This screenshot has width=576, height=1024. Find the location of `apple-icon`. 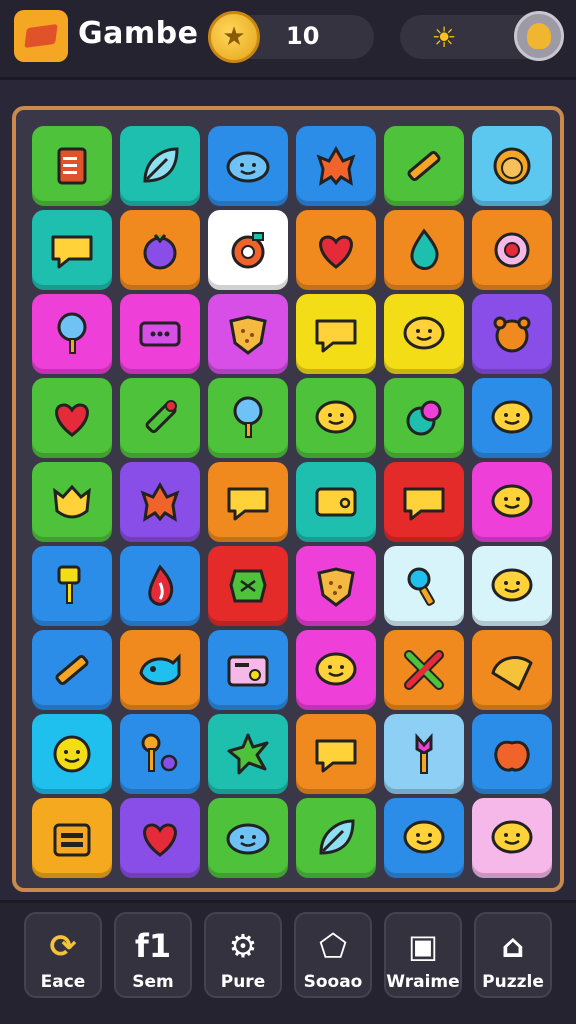

apple-icon is located at coordinates (512, 756).